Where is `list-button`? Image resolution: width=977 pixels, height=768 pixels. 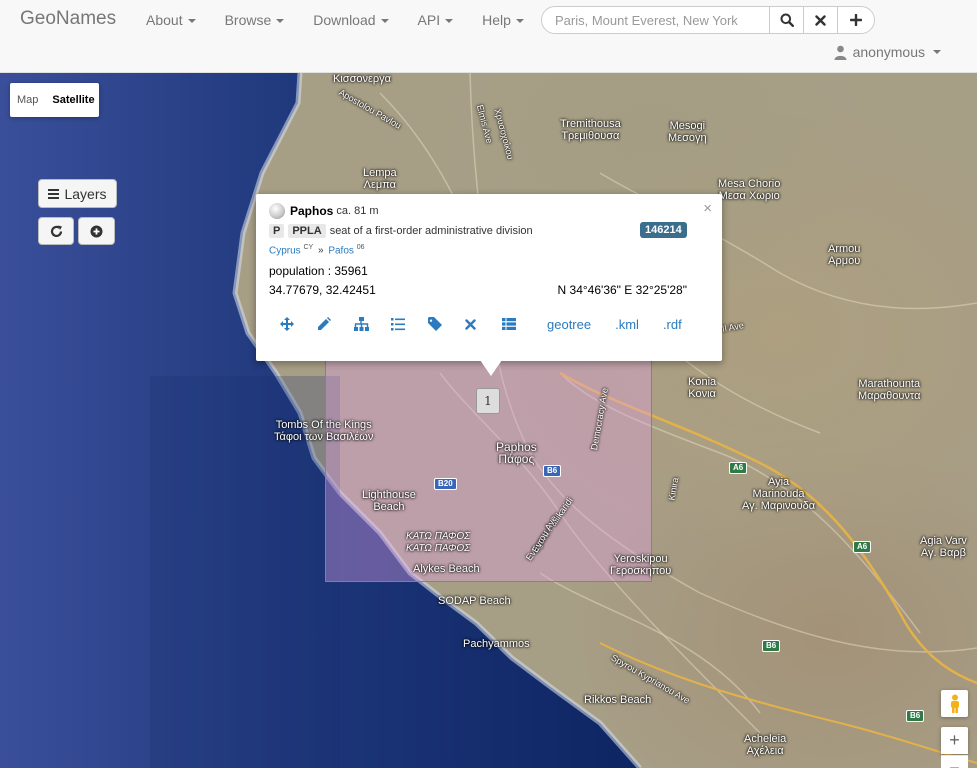
list-button is located at coordinates (409, 324).